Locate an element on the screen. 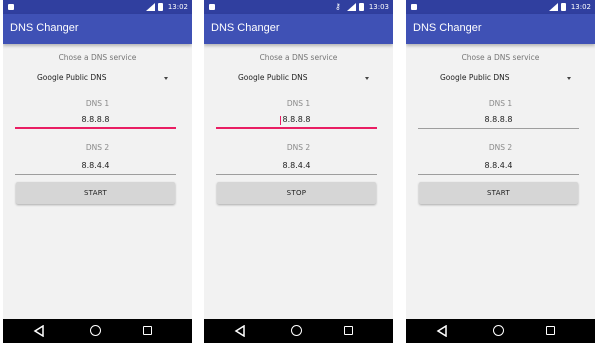 This screenshot has width=600, height=343. stop-button: STOP is located at coordinates (296, 193).